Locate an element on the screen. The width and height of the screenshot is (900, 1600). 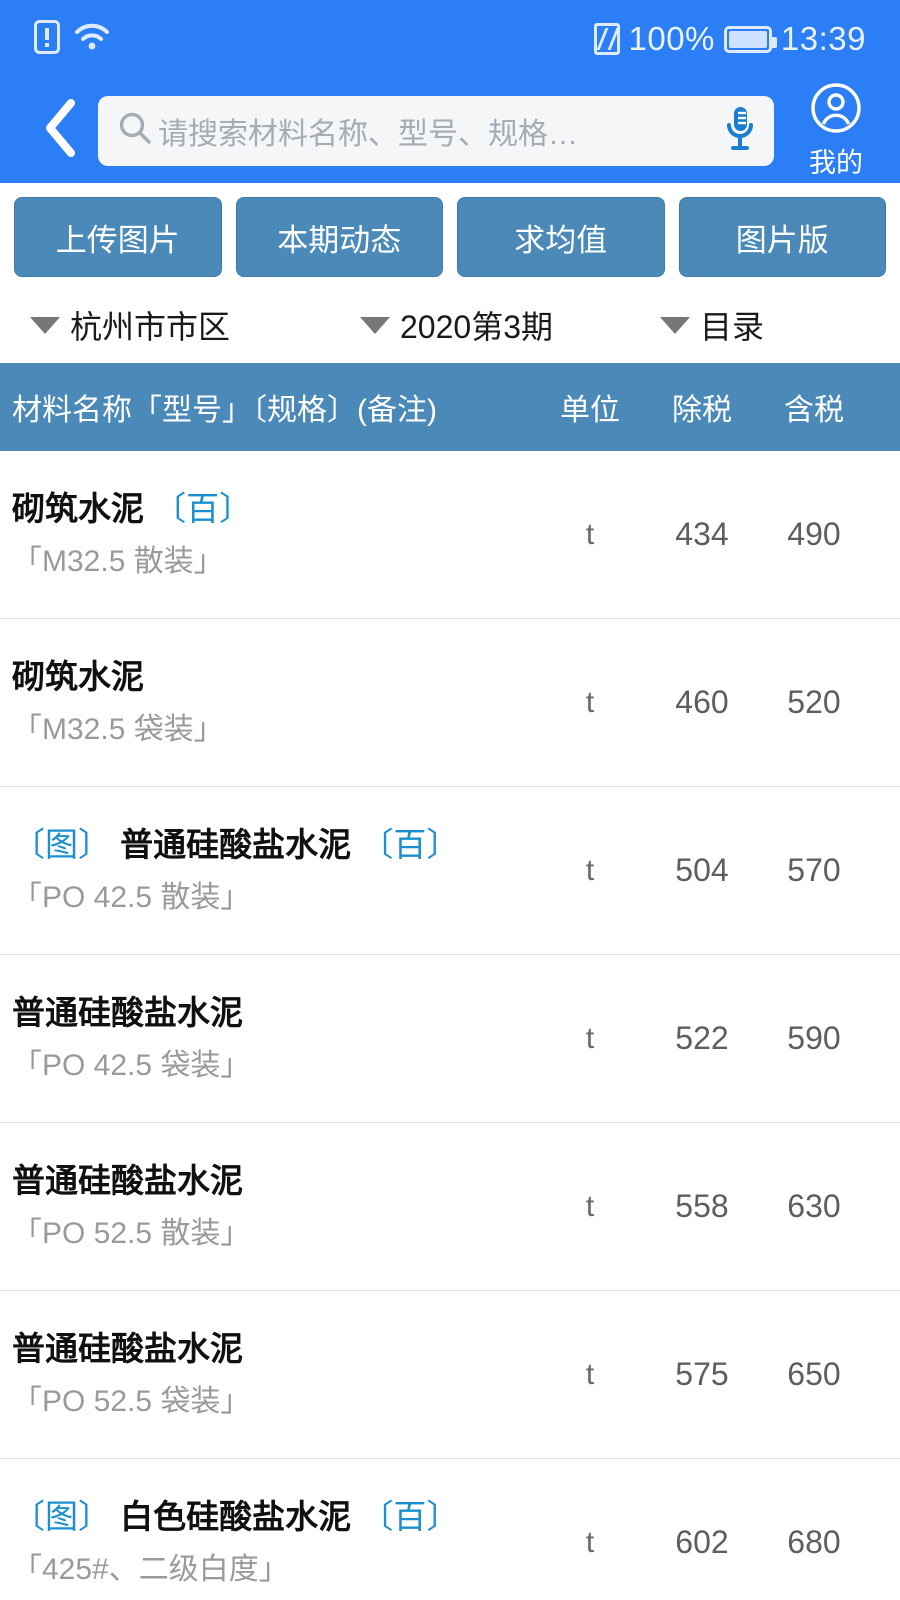
net-price-cell: 522 is located at coordinates (702, 1038).